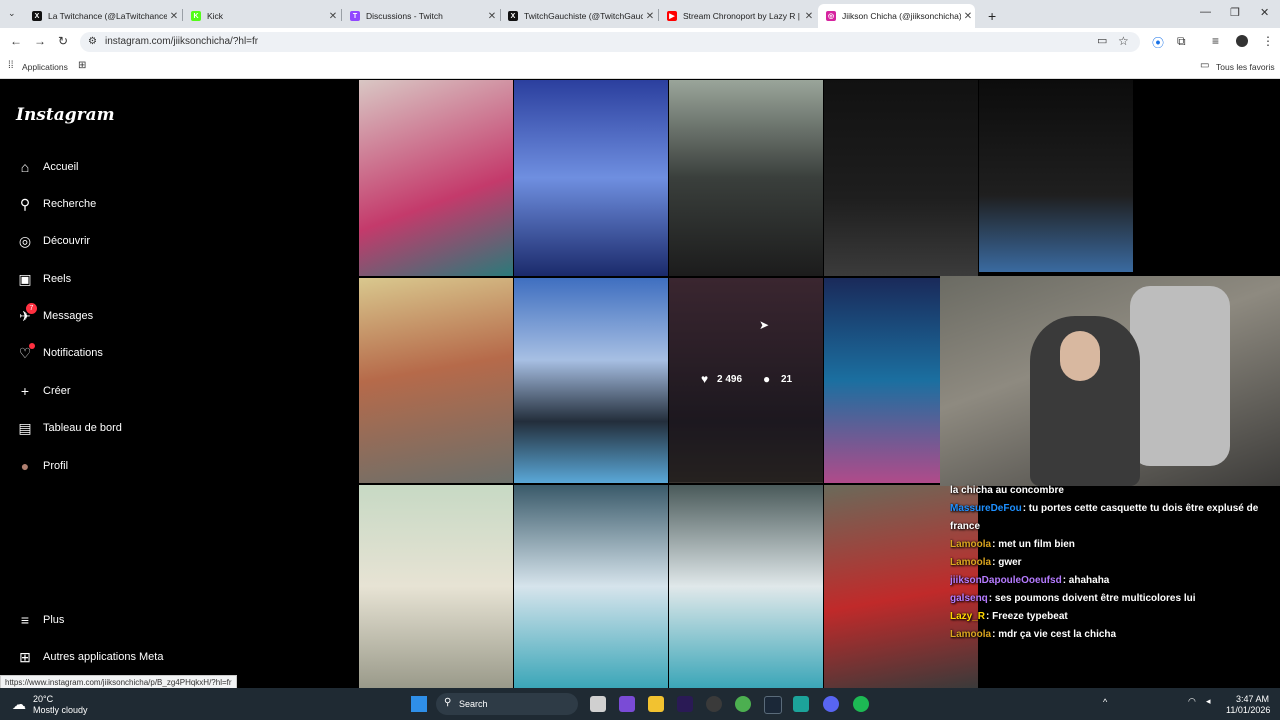 The image size is (1280, 720). I want to click on tab-3: T Discussions - Twitch ✕, so click(420, 16).